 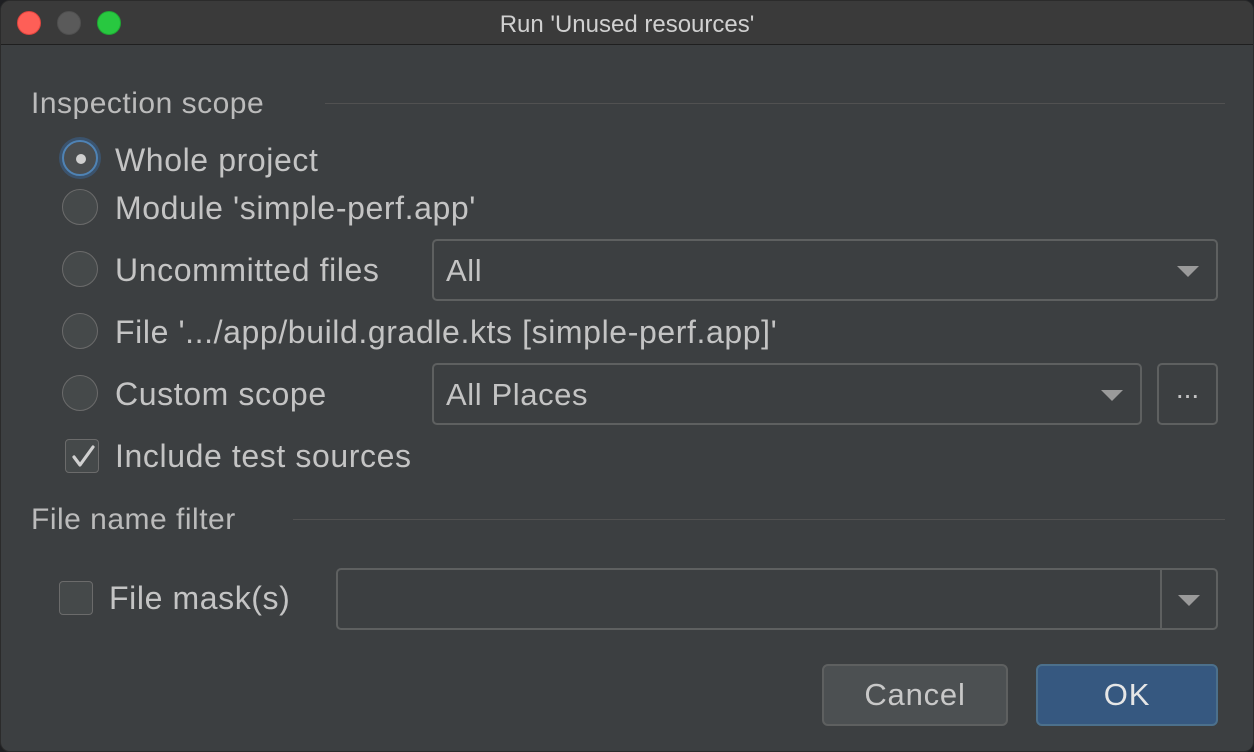 I want to click on file-masks-input, so click(x=777, y=599).